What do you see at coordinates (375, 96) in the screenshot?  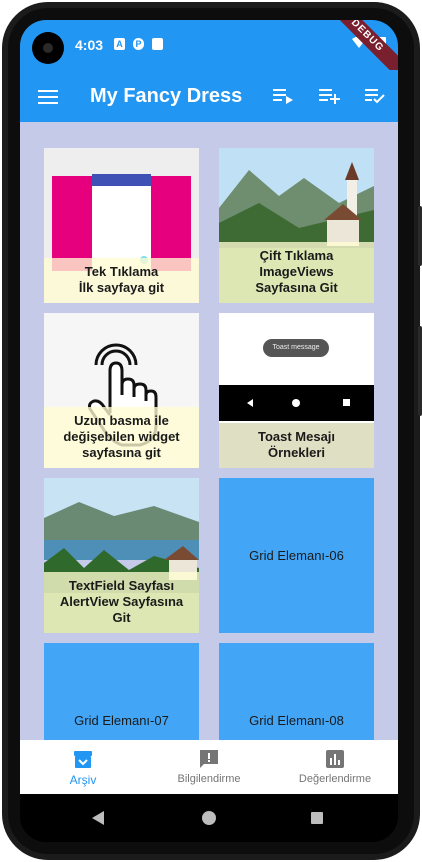 I see `playlist-check-icon` at bounding box center [375, 96].